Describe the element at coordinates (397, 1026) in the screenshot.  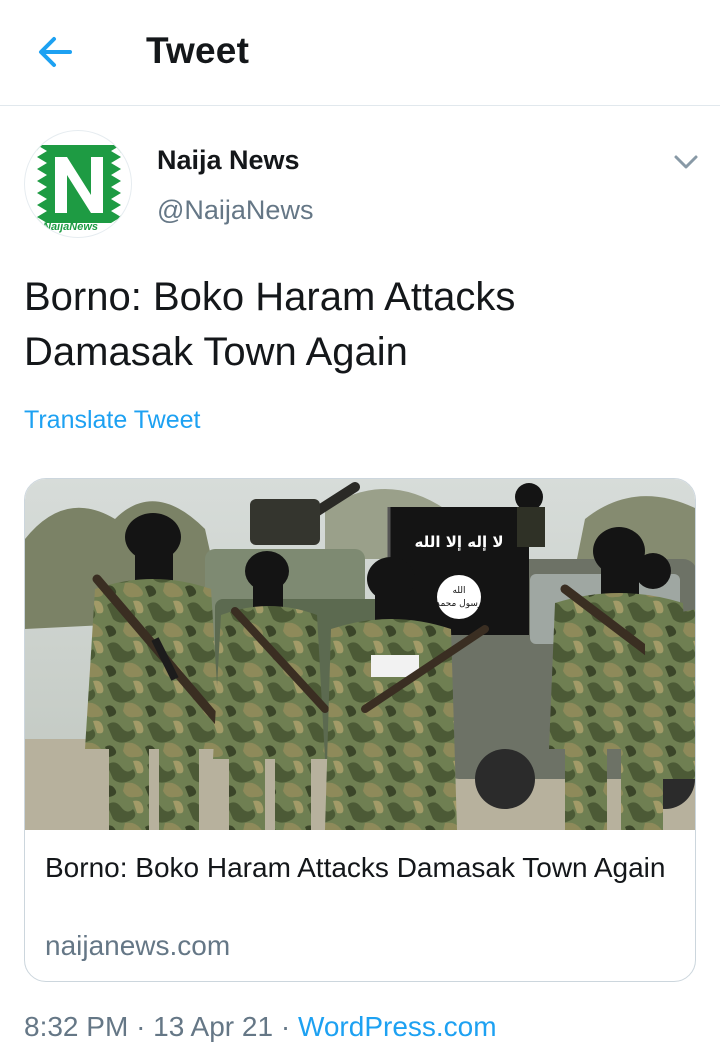
I see `tweet-source-link: WordPress.com` at that location.